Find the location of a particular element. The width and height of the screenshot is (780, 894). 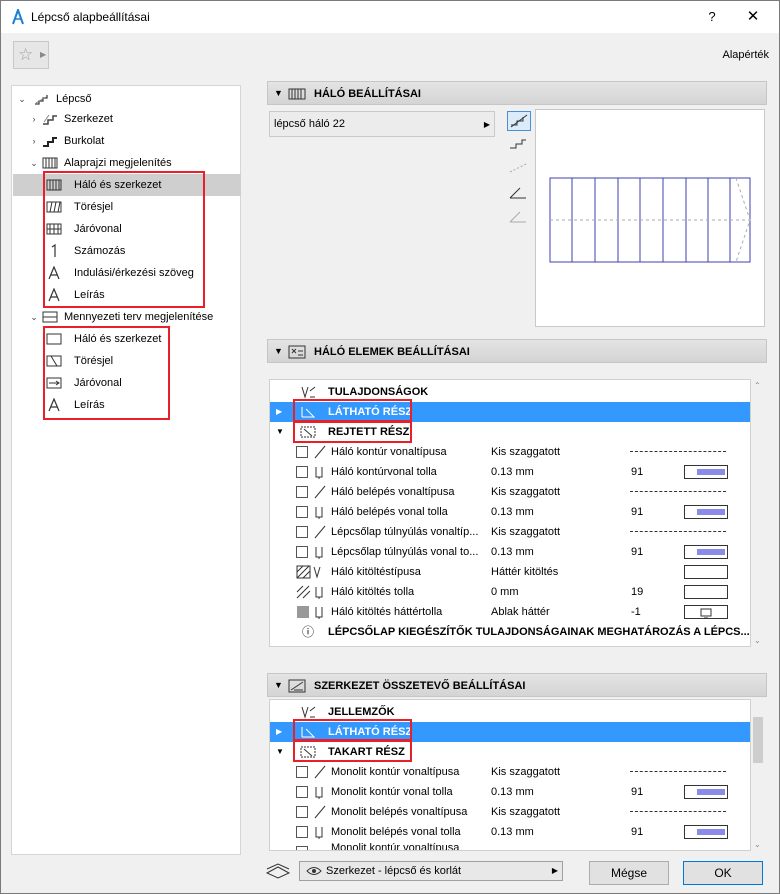

cancel-button: Mégse is located at coordinates (629, 873).